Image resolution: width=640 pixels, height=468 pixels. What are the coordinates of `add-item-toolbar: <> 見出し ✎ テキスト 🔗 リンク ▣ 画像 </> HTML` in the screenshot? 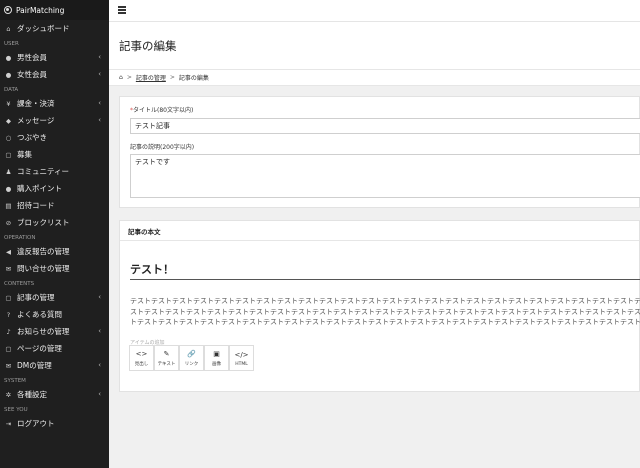 It's located at (191, 358).